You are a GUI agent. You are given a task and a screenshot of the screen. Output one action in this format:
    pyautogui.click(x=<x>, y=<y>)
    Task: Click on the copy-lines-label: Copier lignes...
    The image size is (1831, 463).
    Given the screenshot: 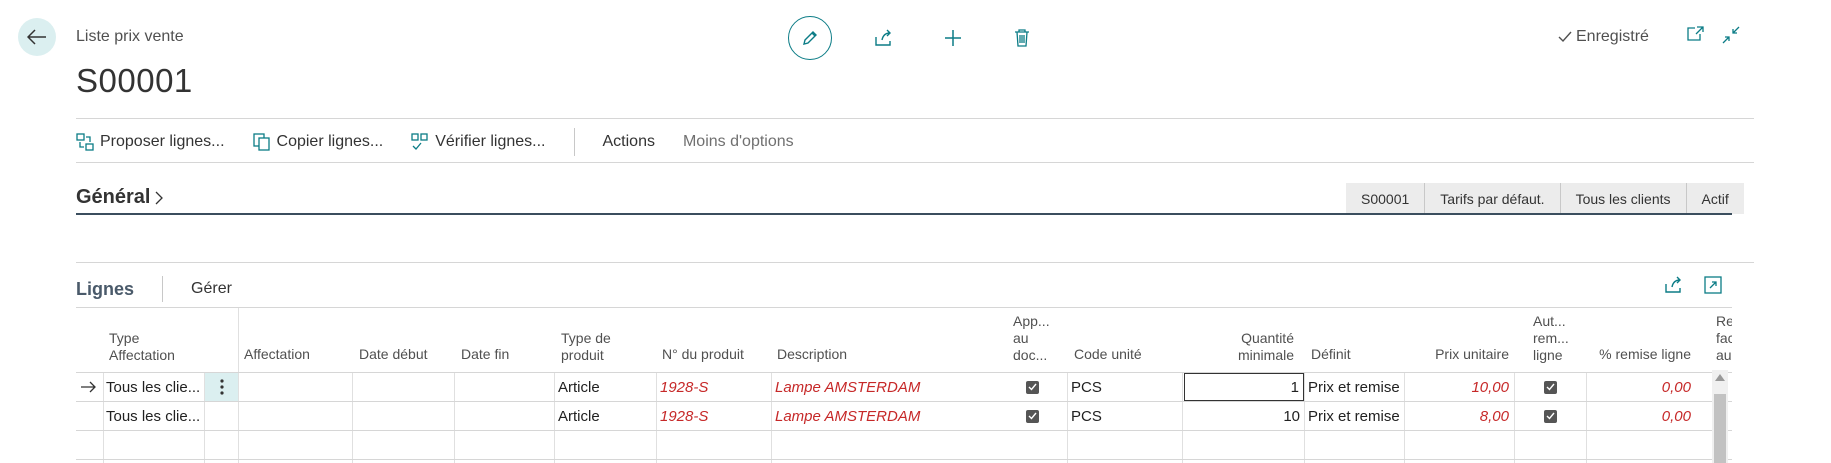 What is the action you would take?
    pyautogui.click(x=330, y=141)
    